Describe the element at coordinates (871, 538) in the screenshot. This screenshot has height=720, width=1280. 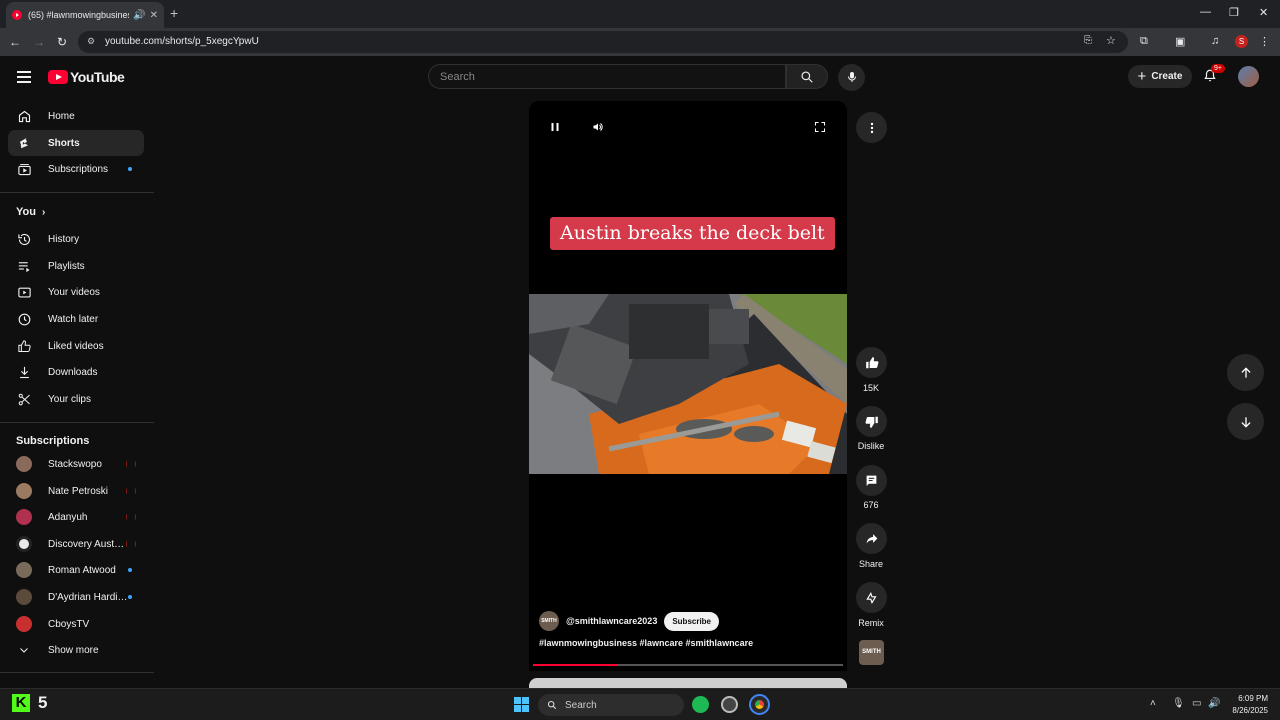
I see `share-button` at that location.